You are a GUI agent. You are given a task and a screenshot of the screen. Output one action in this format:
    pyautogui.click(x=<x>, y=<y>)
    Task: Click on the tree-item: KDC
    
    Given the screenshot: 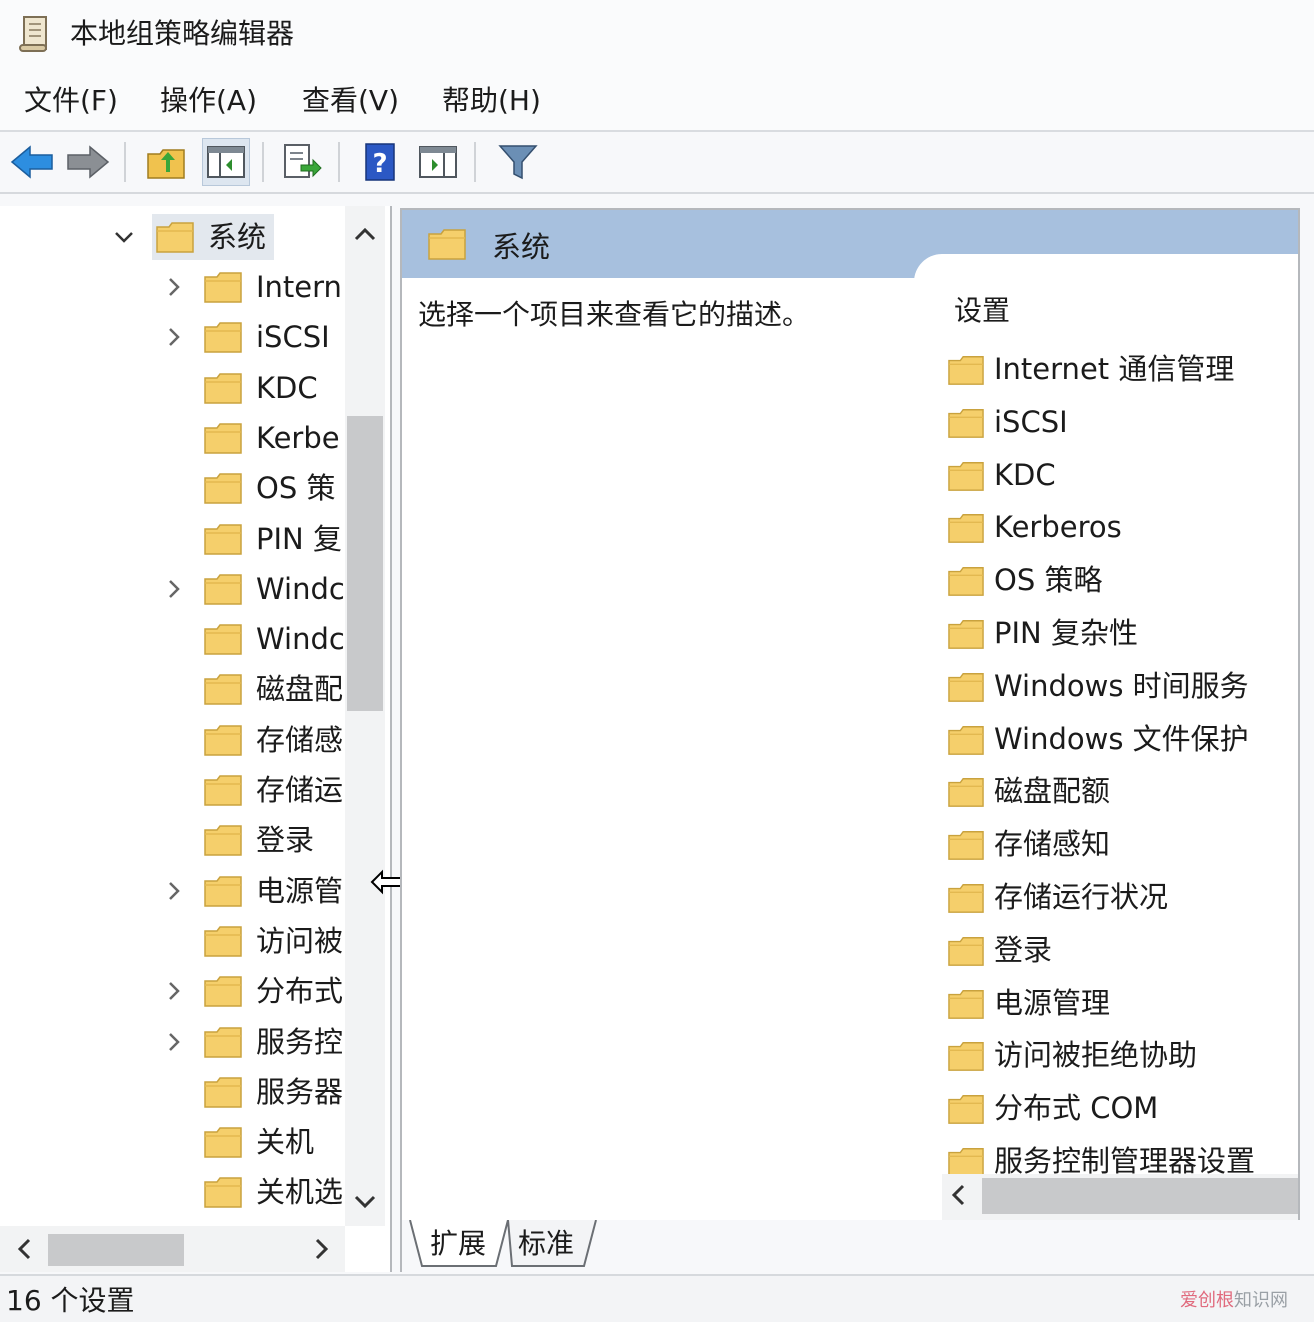 What is the action you would take?
    pyautogui.click(x=172, y=388)
    